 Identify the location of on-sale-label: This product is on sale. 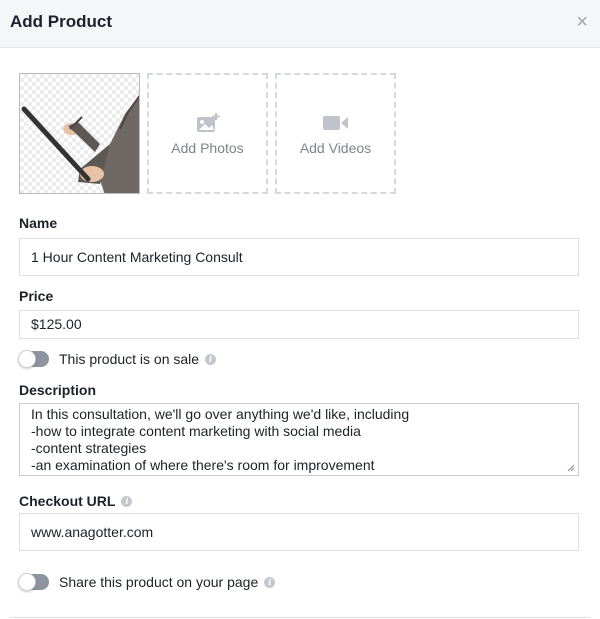
(129, 359).